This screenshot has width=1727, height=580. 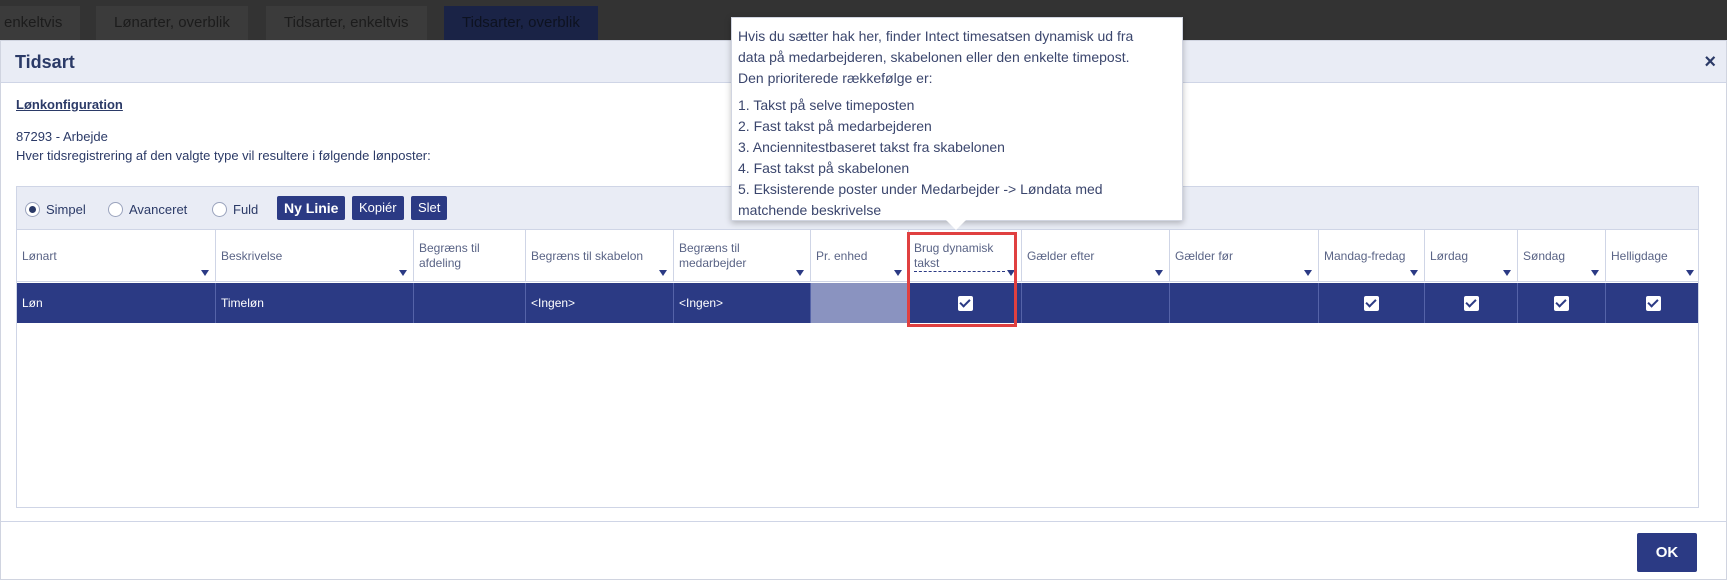 I want to click on cell-helligdage, so click(x=1653, y=303).